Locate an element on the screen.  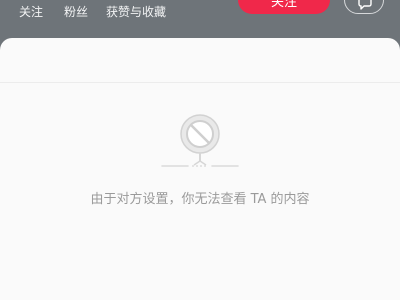
follow-button: 关注 is located at coordinates (284, 7).